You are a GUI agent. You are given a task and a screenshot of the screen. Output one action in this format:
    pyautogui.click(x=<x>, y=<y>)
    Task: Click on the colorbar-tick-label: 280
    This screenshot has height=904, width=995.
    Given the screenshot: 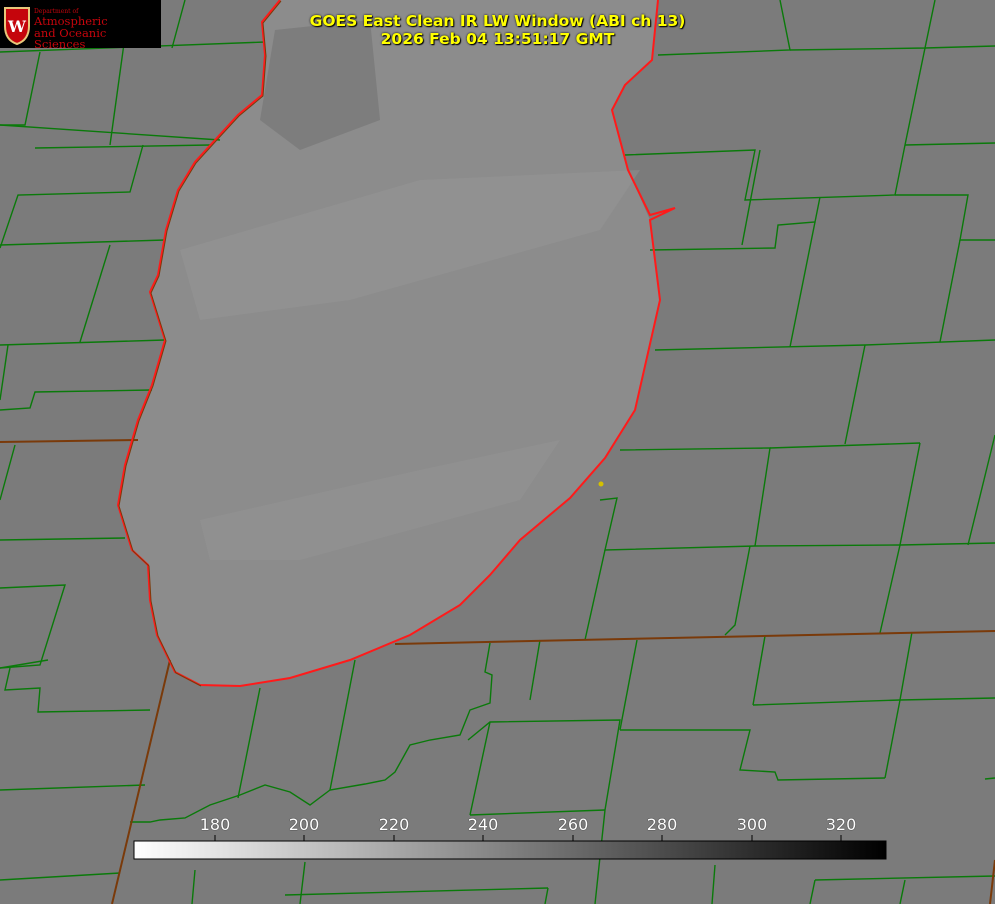 What is the action you would take?
    pyautogui.click(x=662, y=824)
    